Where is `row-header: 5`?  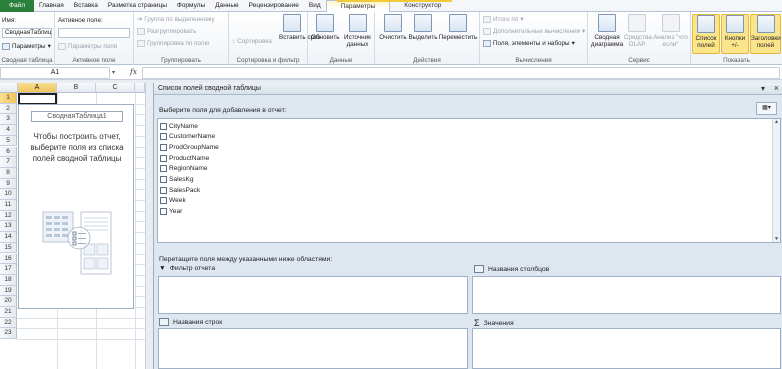 row-header: 5 is located at coordinates (8, 141).